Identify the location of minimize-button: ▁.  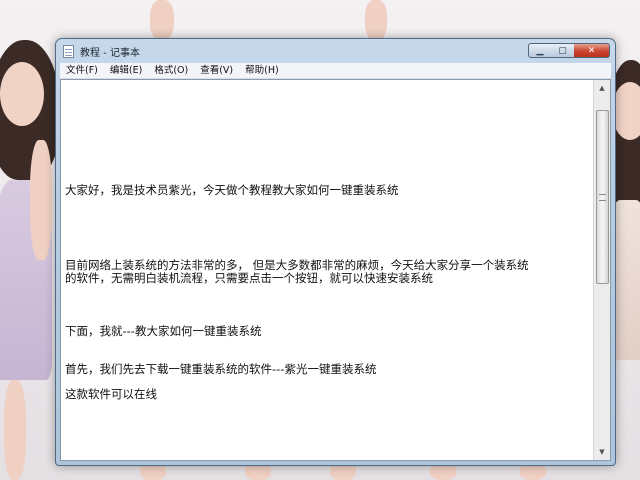
(540, 50).